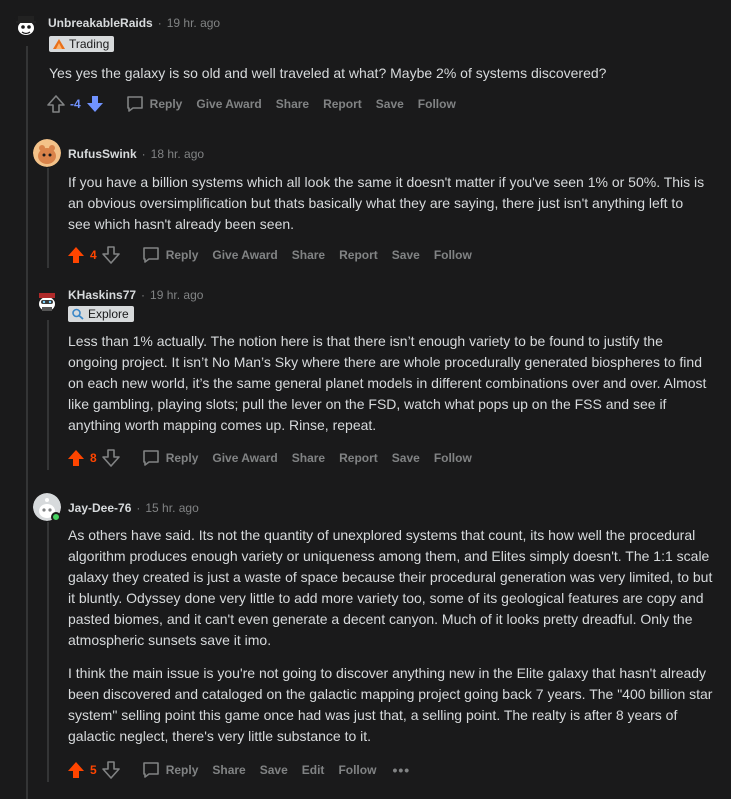 The image size is (731, 799). I want to click on vote-score: 8, so click(93, 458).